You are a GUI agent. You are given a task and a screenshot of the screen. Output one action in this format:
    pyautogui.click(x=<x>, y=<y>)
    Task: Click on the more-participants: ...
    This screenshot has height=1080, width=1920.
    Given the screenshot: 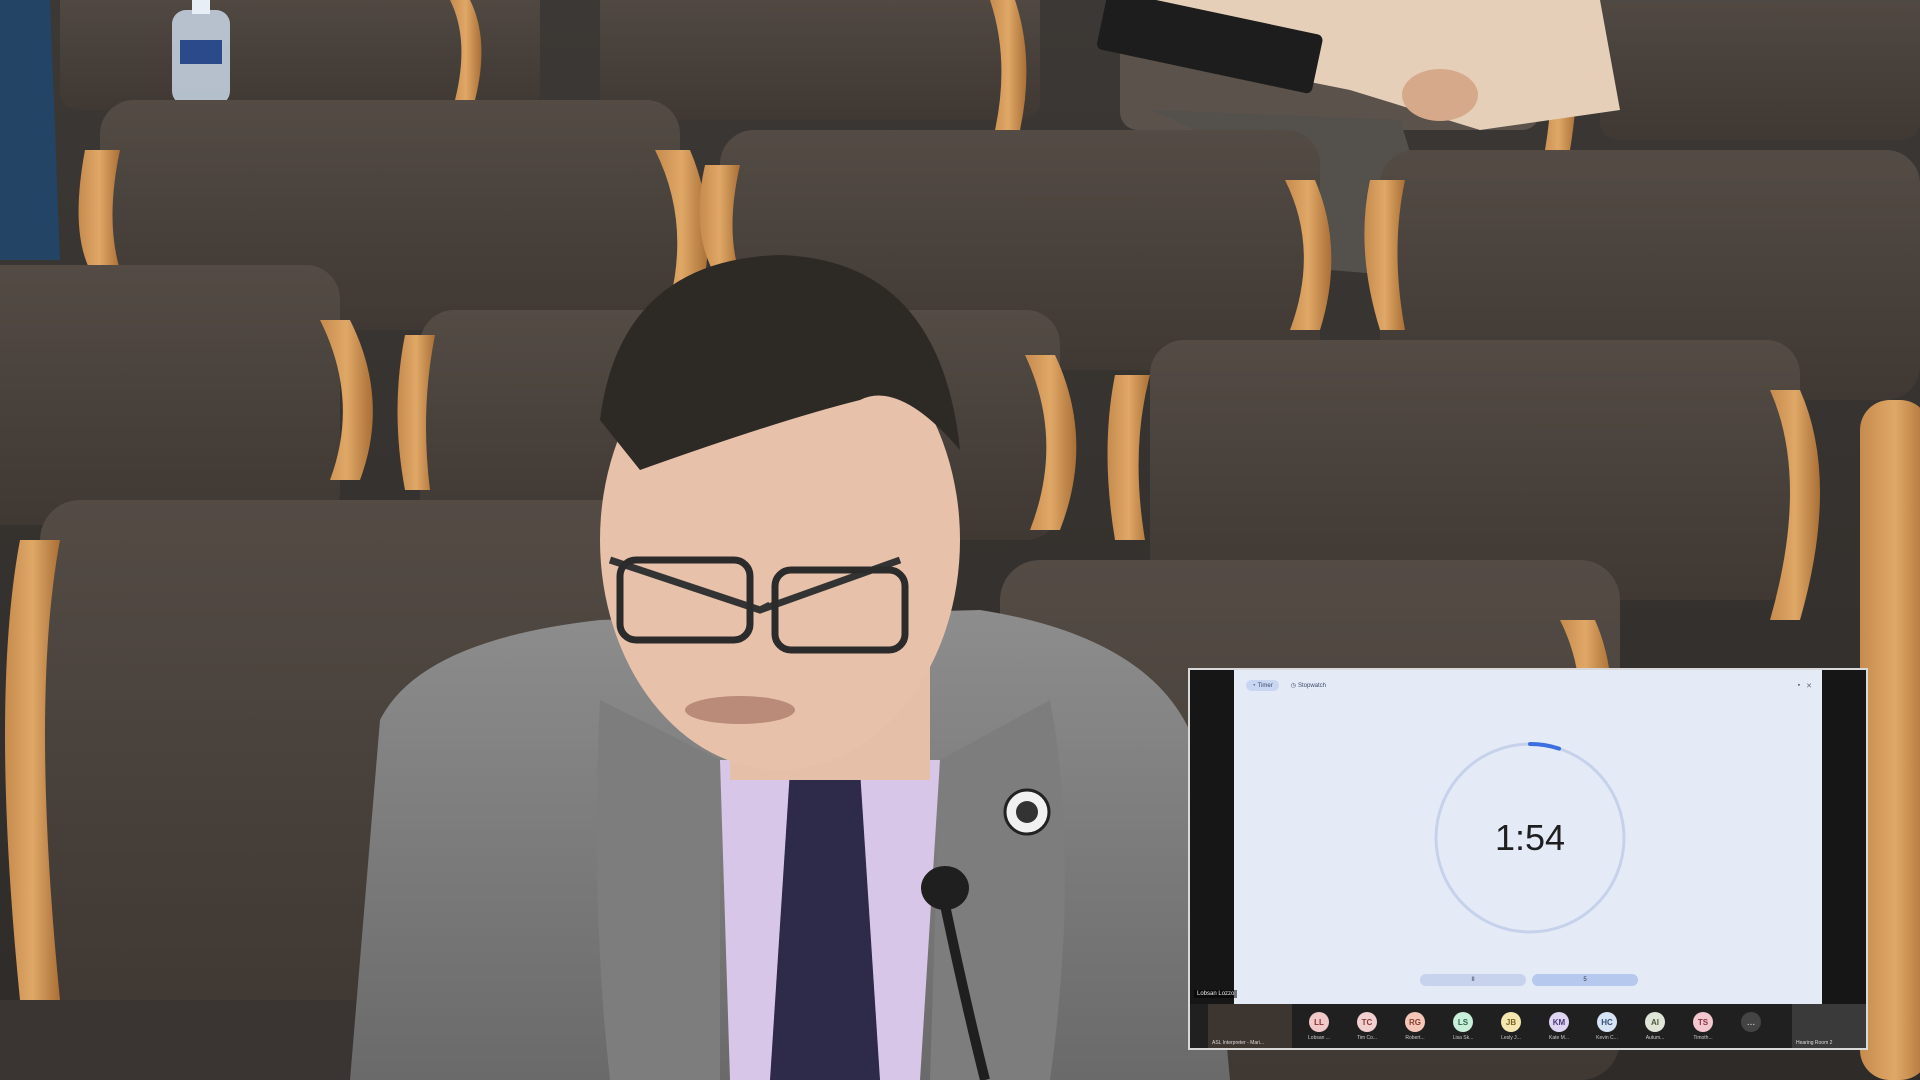 What is the action you would take?
    pyautogui.click(x=1751, y=1026)
    